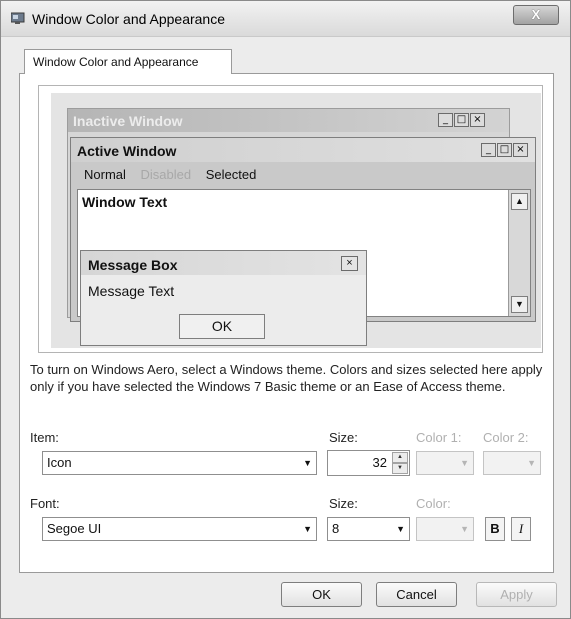 The image size is (571, 619). I want to click on item-size-spinner: 32 ▲ ▼, so click(368, 463).